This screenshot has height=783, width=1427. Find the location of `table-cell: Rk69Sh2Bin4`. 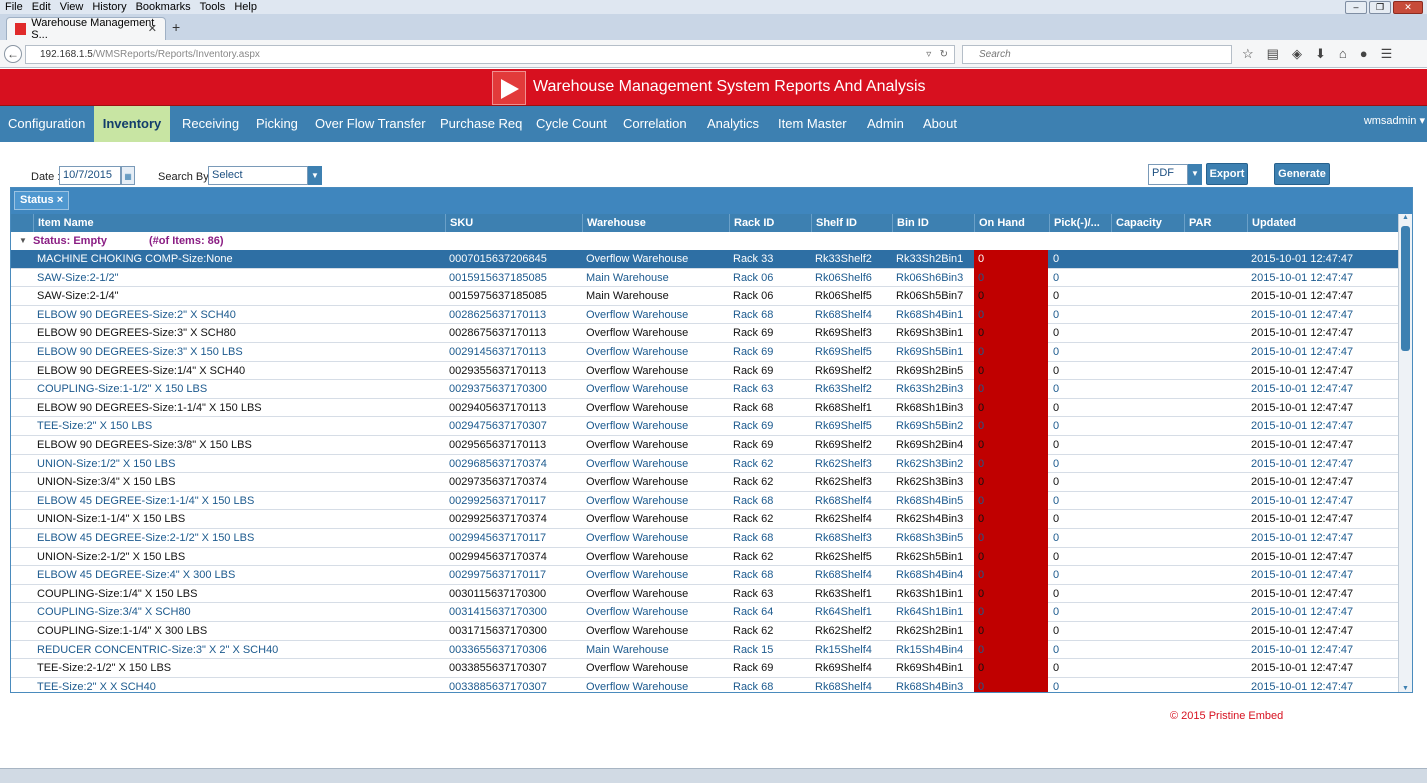

table-cell: Rk69Sh2Bin4 is located at coordinates (930, 445).